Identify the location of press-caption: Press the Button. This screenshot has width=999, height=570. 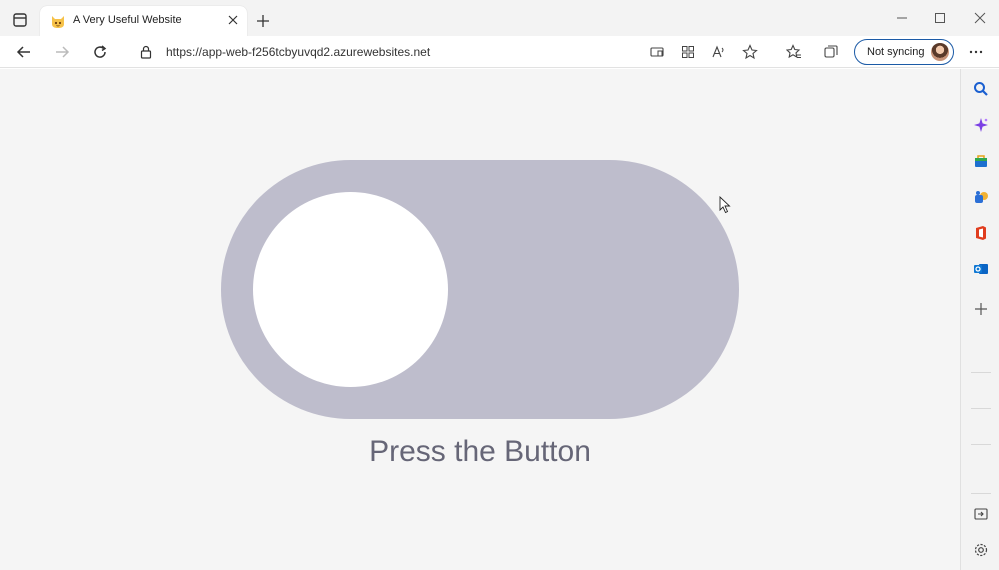
(480, 451).